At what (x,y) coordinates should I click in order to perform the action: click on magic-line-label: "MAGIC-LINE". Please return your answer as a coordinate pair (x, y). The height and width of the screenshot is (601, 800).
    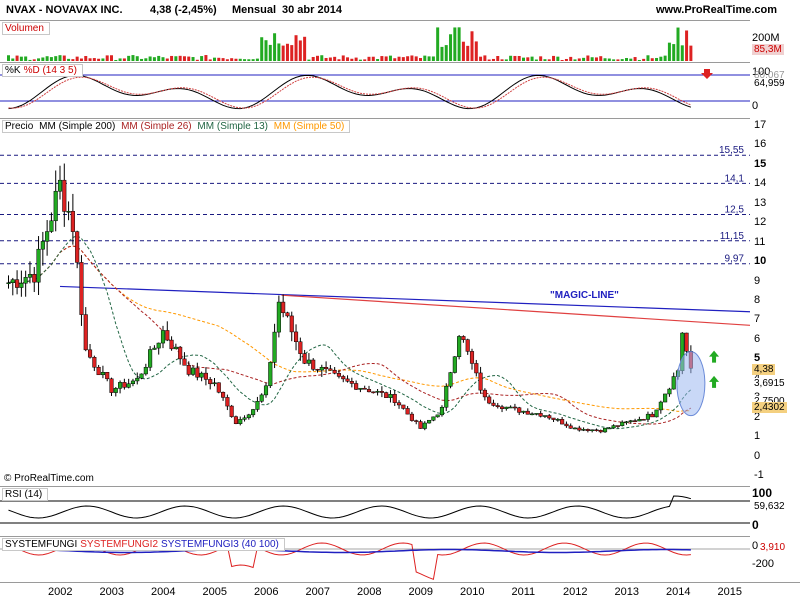
    Looking at the image, I should click on (584, 295).